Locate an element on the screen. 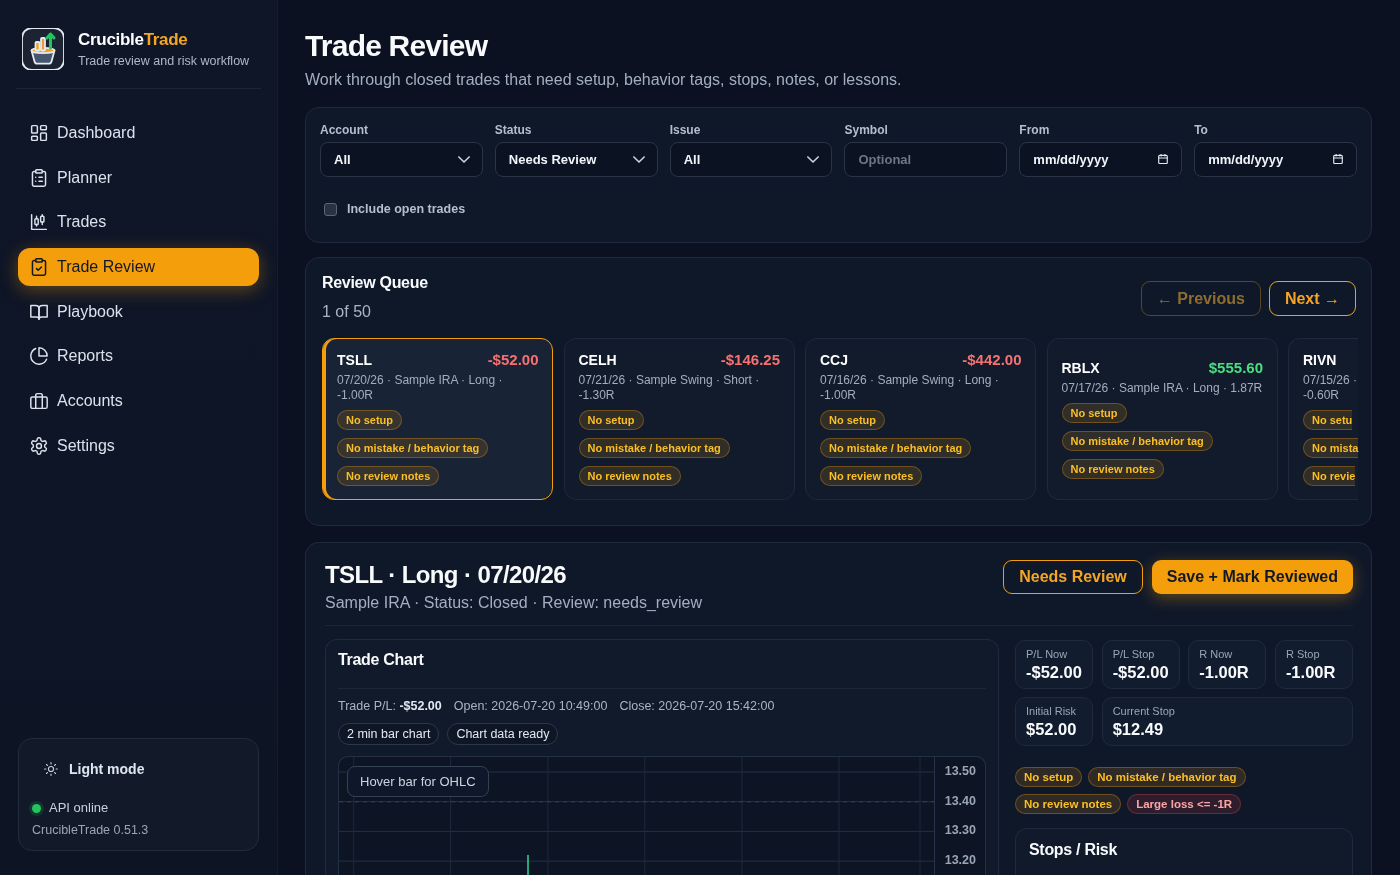 Image resolution: width=1400 pixels, height=875 pixels. nav-item: Planner is located at coordinates (138, 177).